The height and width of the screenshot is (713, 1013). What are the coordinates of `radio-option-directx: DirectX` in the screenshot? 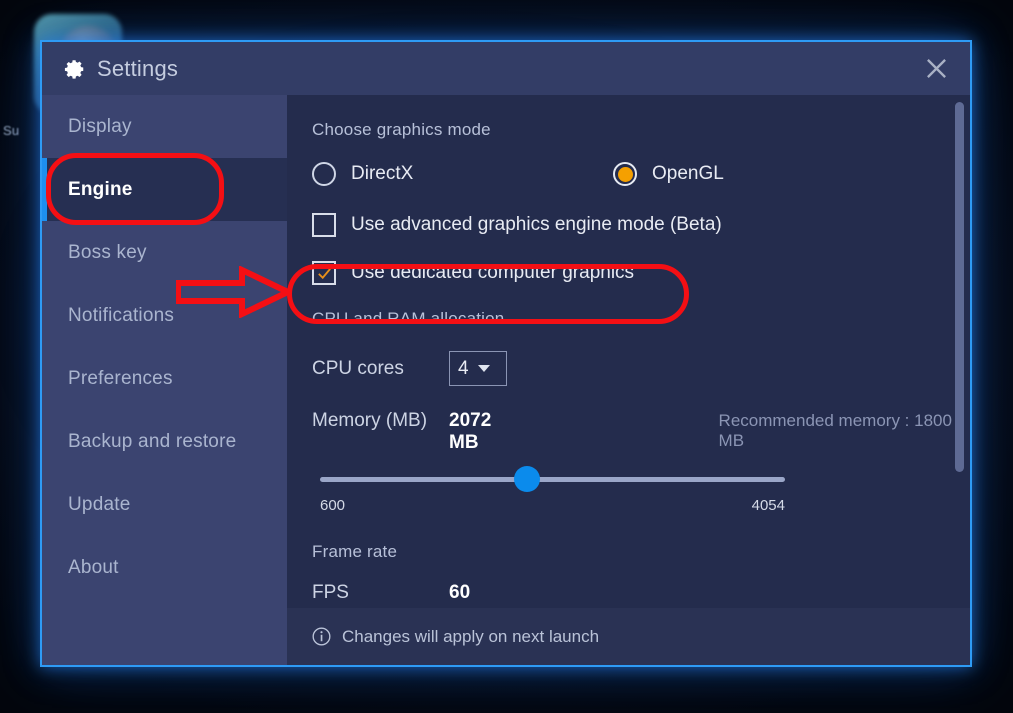 It's located at (462, 174).